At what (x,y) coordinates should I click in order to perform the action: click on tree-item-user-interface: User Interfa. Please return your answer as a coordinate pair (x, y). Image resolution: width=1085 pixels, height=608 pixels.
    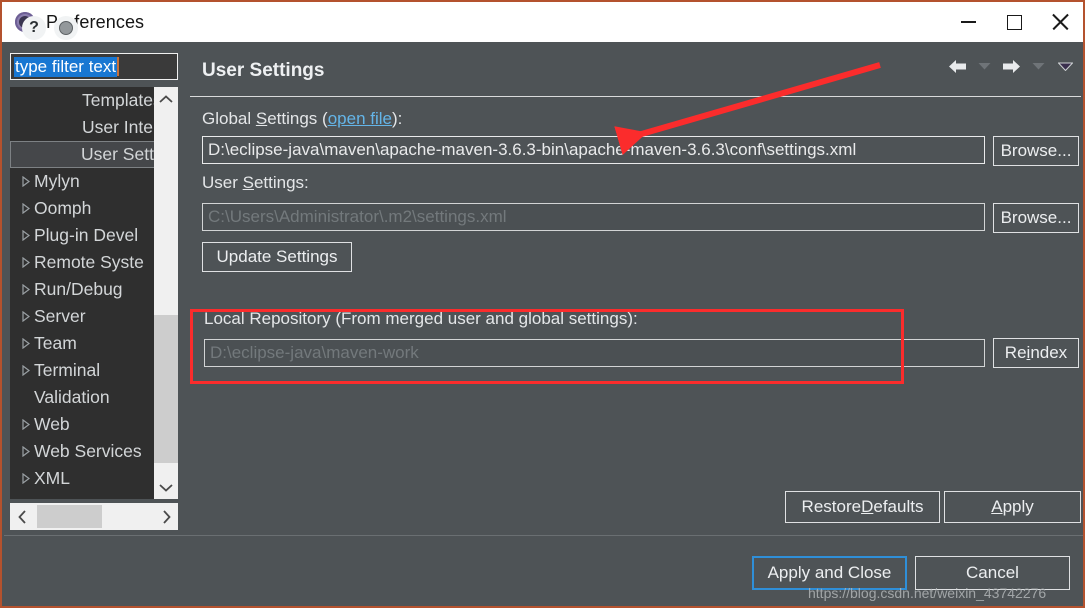
    Looking at the image, I should click on (94, 127).